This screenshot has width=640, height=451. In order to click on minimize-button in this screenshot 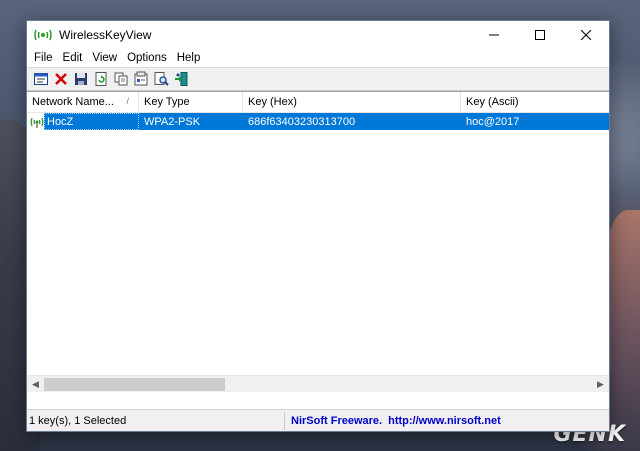, I will do `click(494, 35)`.